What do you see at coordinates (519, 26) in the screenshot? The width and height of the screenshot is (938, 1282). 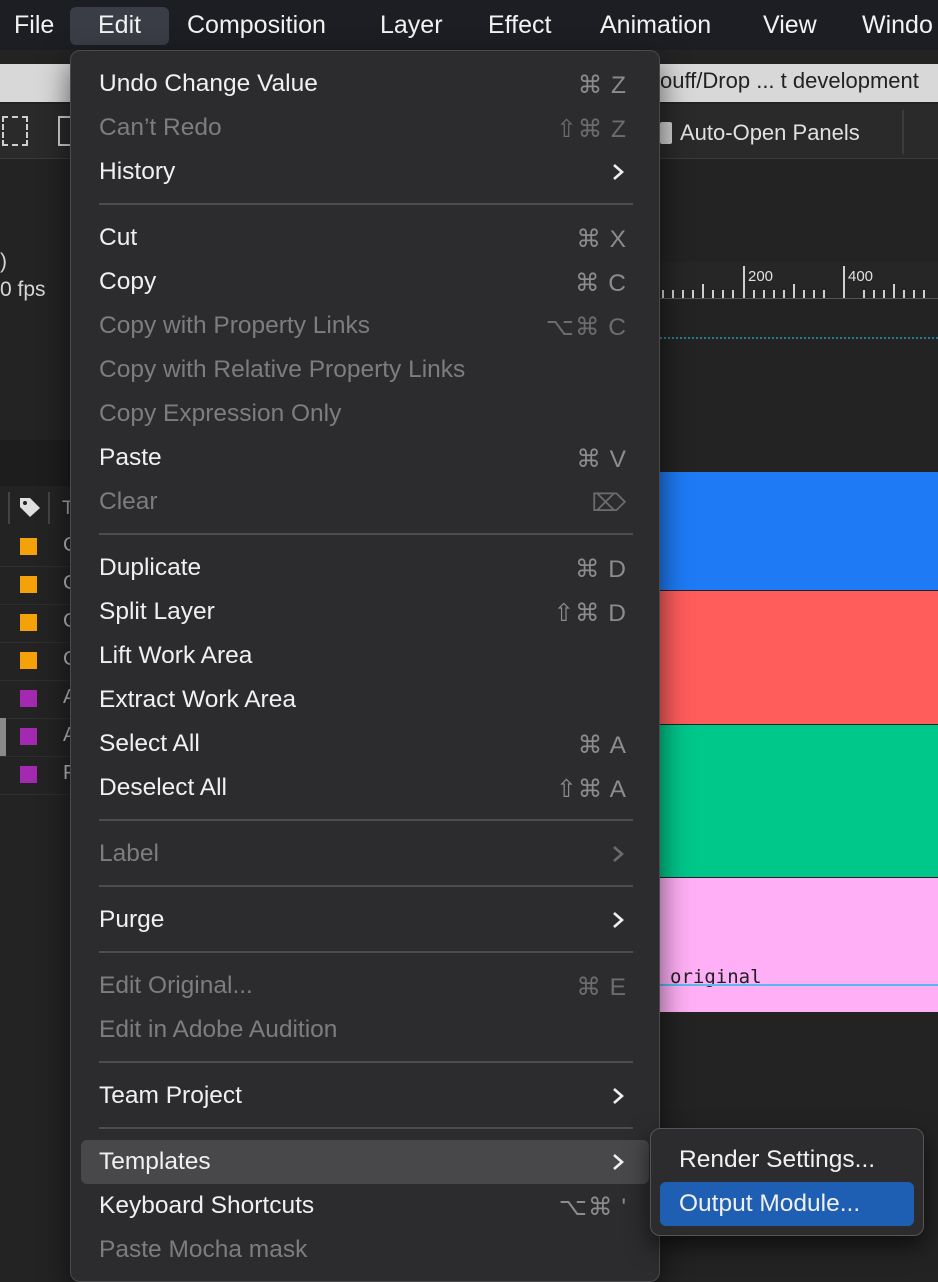 I see `menu-effect: Effect` at bounding box center [519, 26].